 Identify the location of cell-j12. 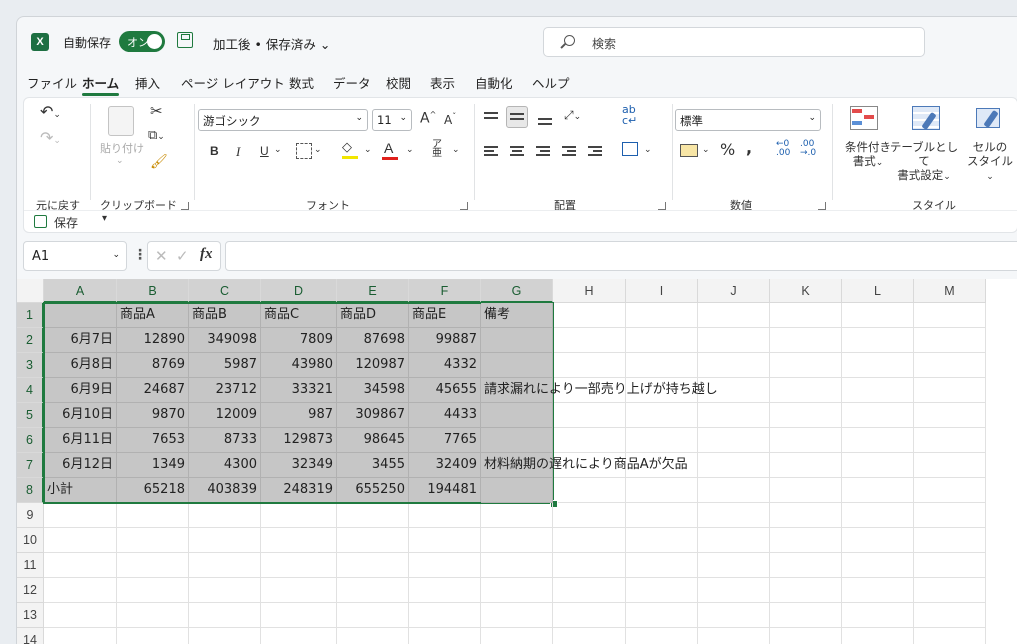
(734, 590).